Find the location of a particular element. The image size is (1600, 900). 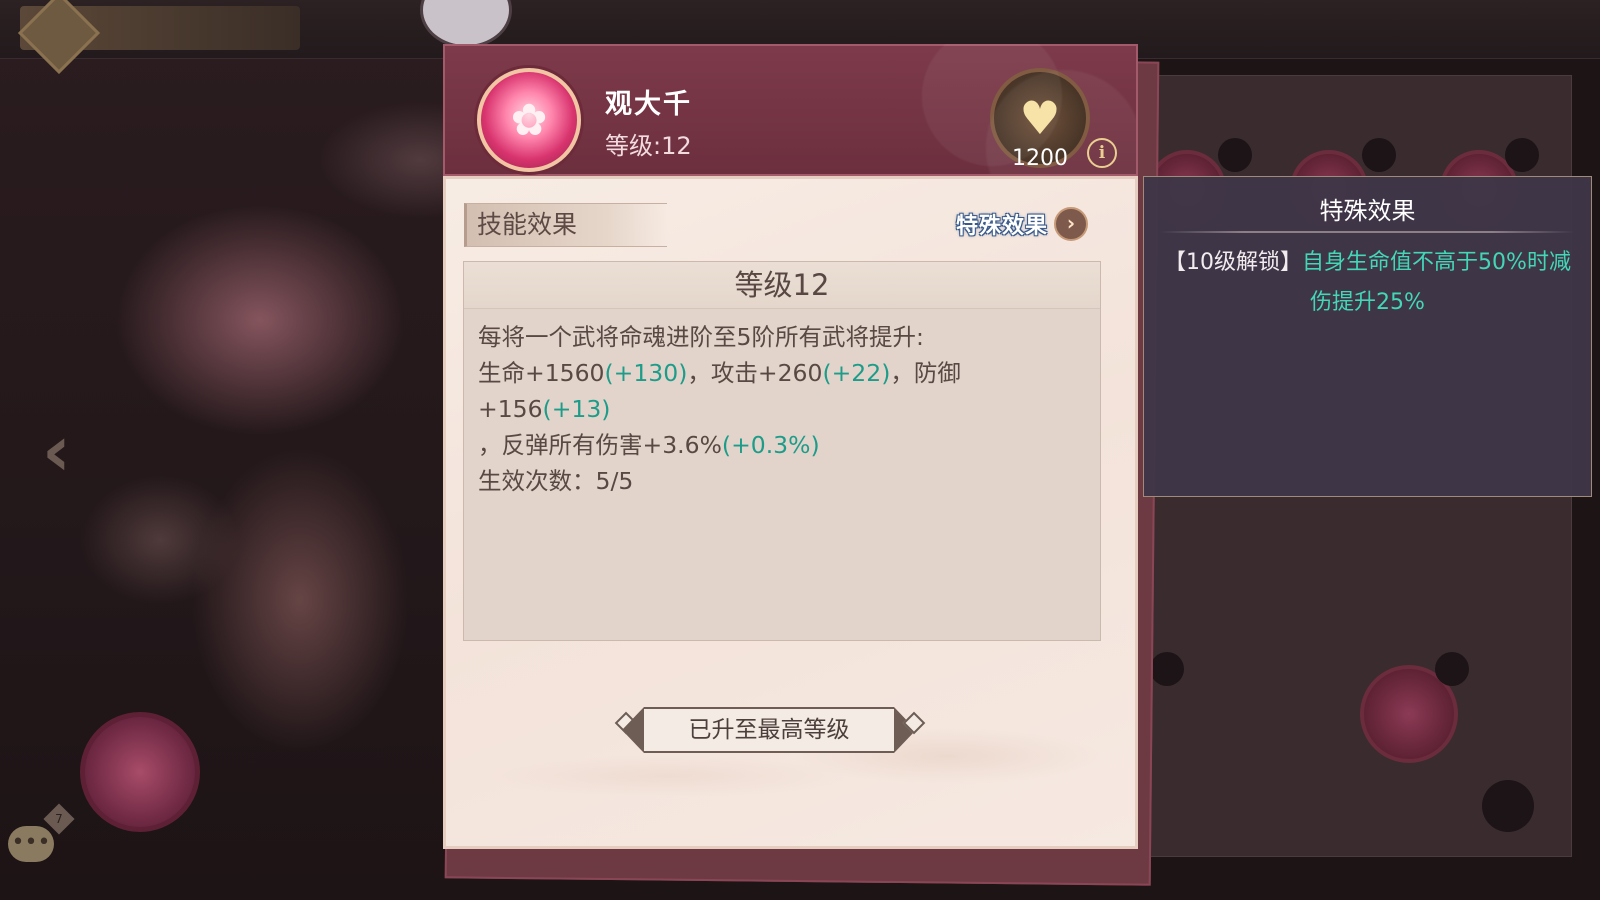

effect-reflect-line: ，反弹所有伤害+3.6%(+0.3%) is located at coordinates (783, 445).